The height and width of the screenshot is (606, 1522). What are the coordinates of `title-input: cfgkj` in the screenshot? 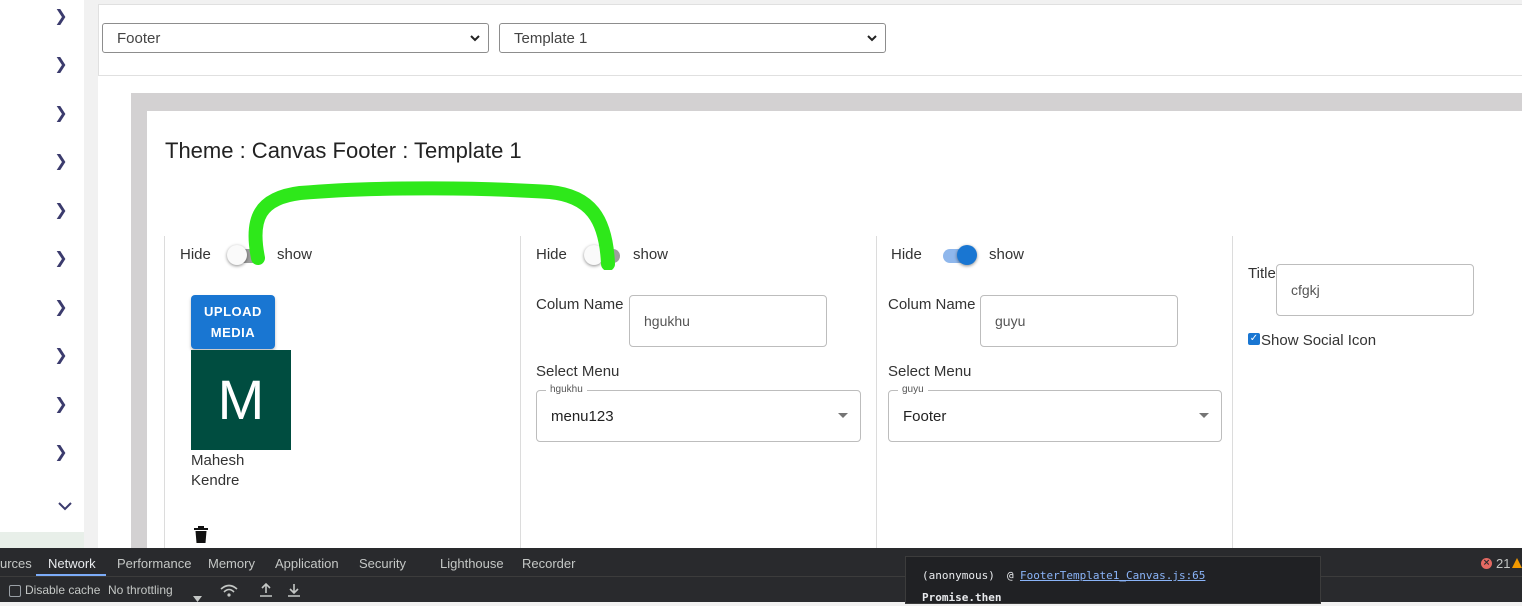 It's located at (1375, 290).